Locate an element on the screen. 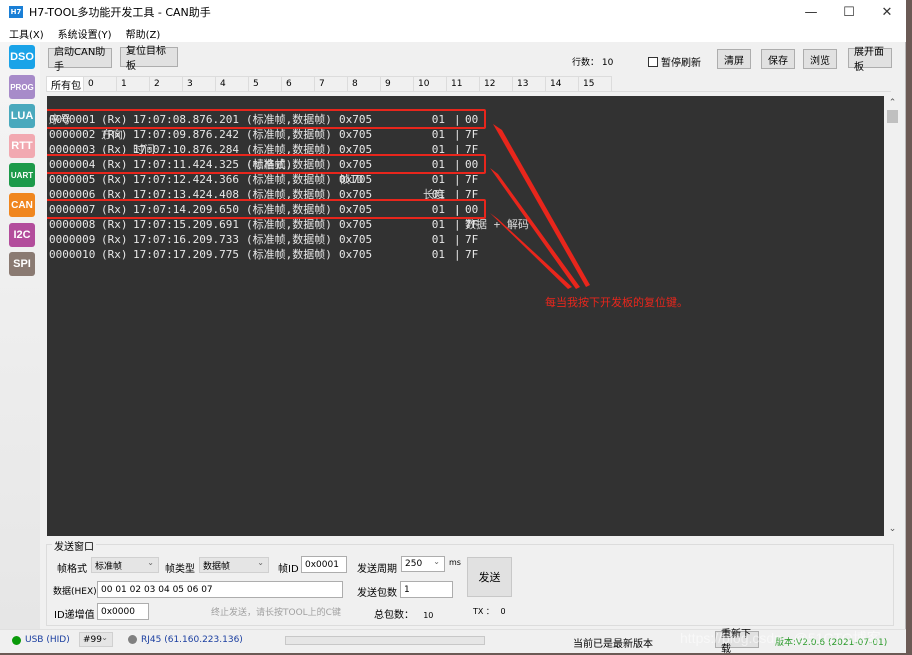  usb-status-label: USB (HID) is located at coordinates (47, 640).